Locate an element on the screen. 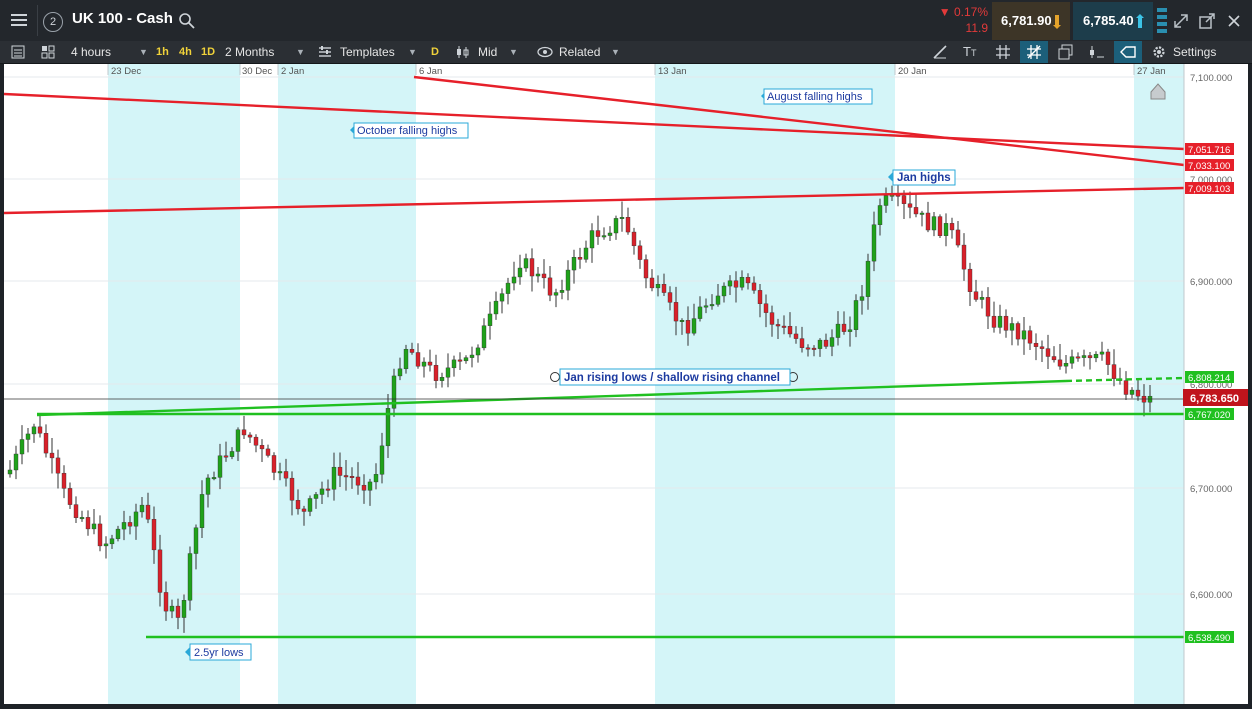  quick-interval-1h: 1h is located at coordinates (162, 52).